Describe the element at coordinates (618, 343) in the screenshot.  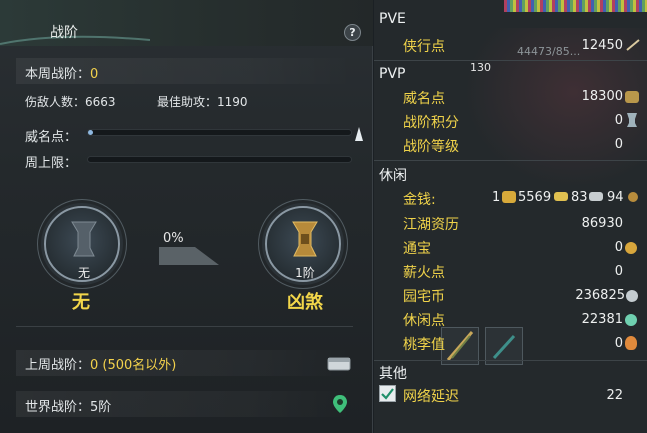
I see `leisure-item-value-6: 0` at that location.